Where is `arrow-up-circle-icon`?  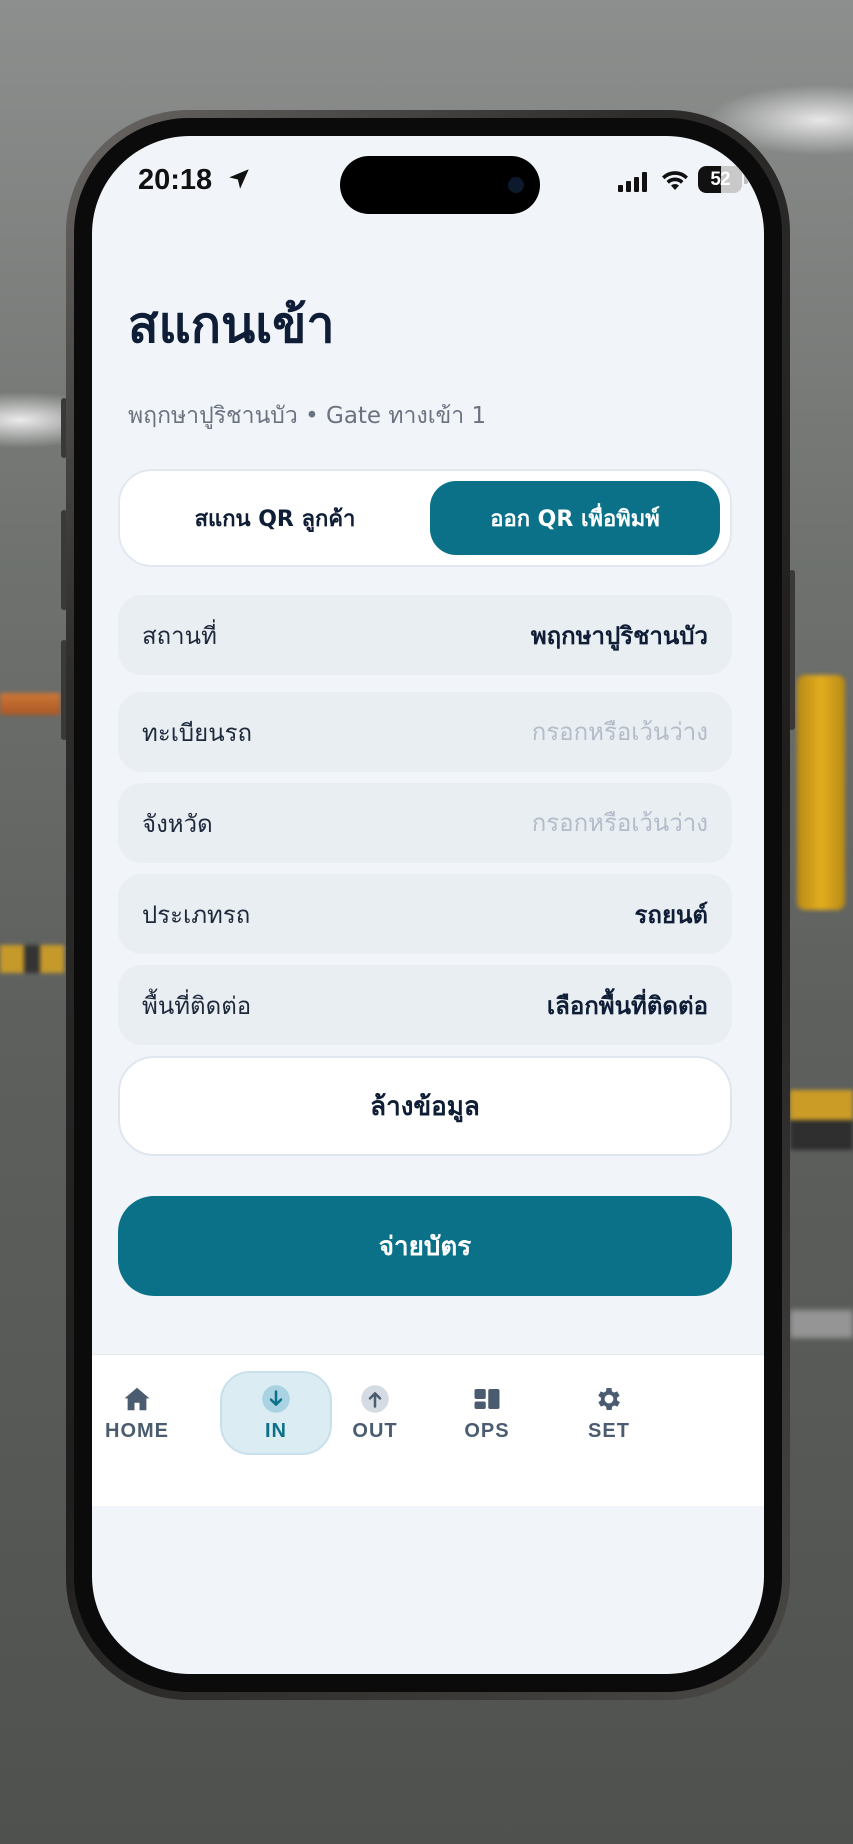
arrow-up-circle-icon is located at coordinates (375, 1399).